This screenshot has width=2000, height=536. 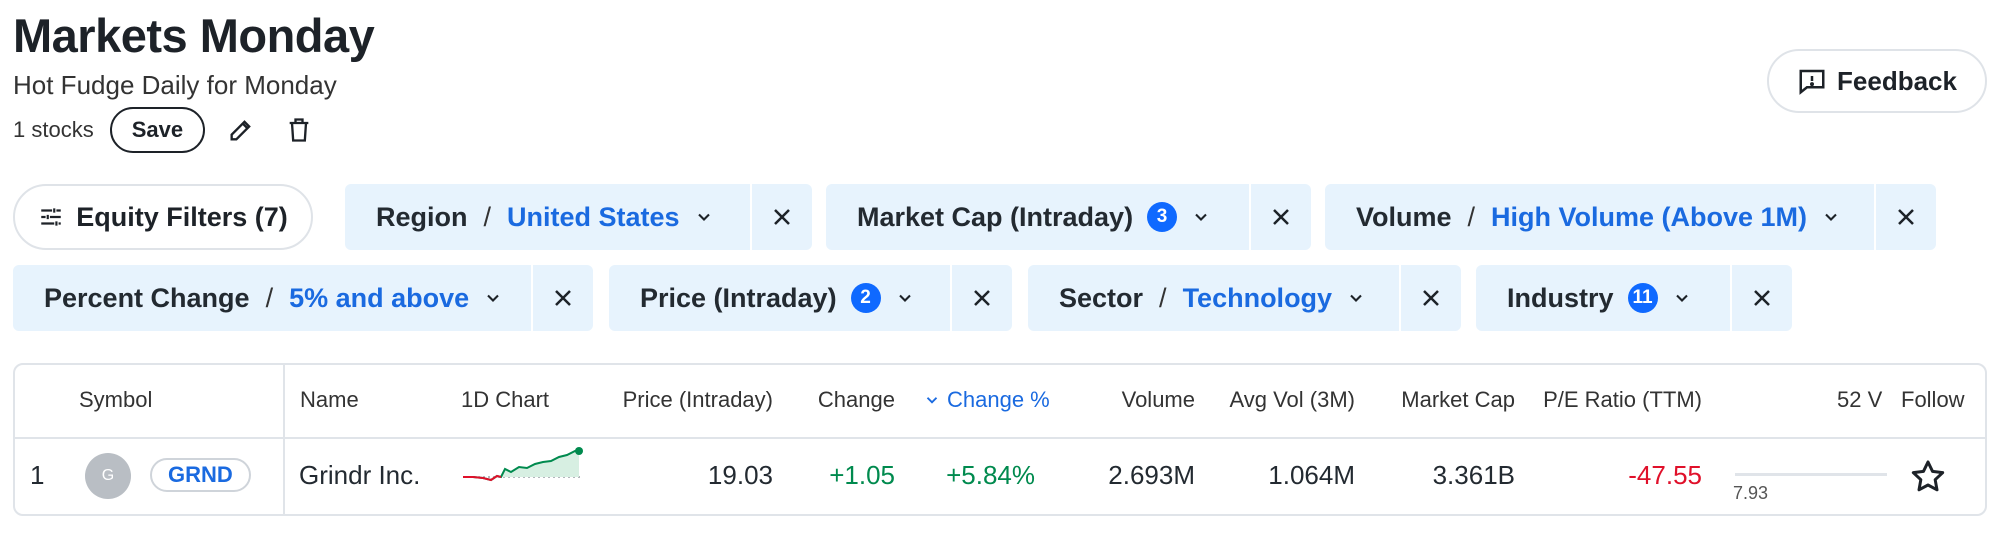 What do you see at coordinates (1859, 400) in the screenshot?
I see `column-header-52w-range: 52 V` at bounding box center [1859, 400].